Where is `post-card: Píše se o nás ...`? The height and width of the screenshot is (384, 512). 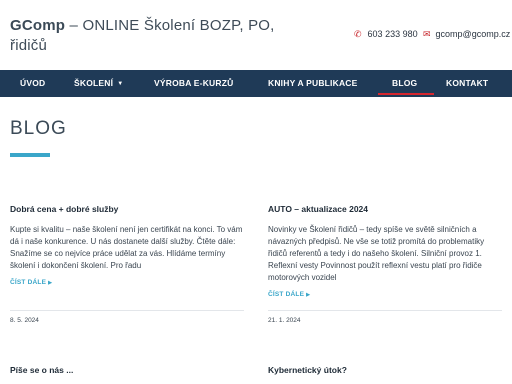
post-card: Píše se o nás ... is located at coordinates (127, 370).